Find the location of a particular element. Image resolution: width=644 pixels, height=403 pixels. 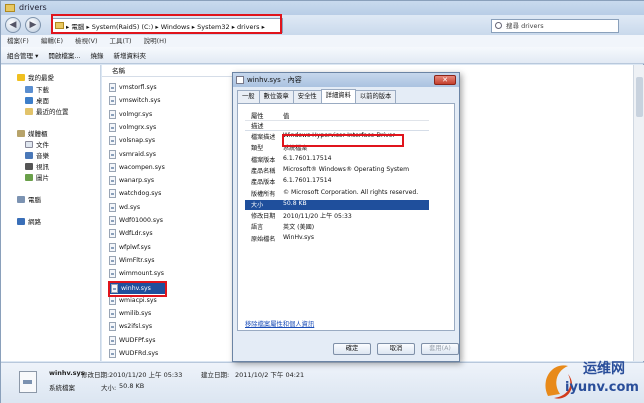

file-item: WUDFPf.sys is located at coordinates (132, 340).